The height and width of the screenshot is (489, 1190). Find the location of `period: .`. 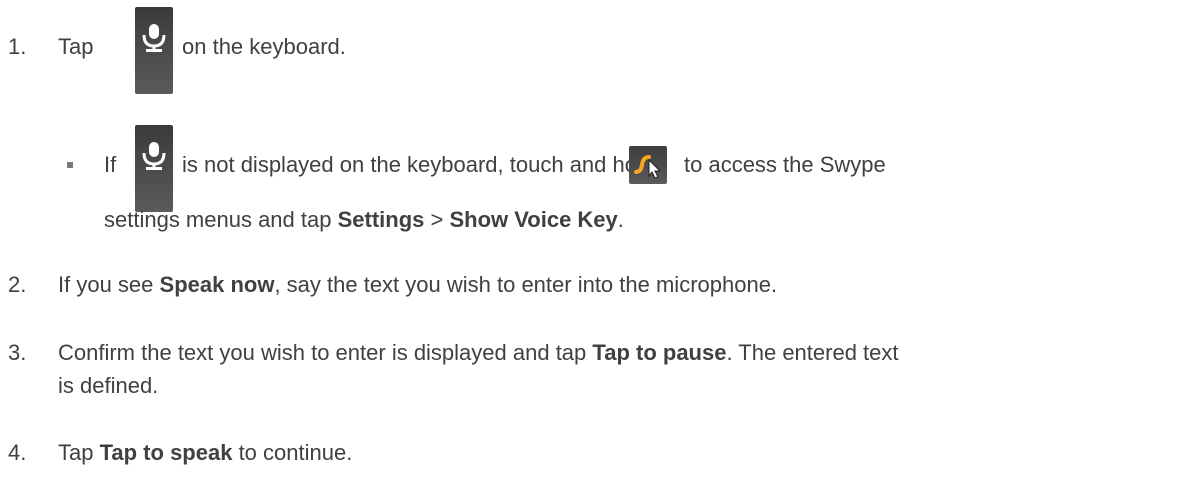

period: . is located at coordinates (620, 219).